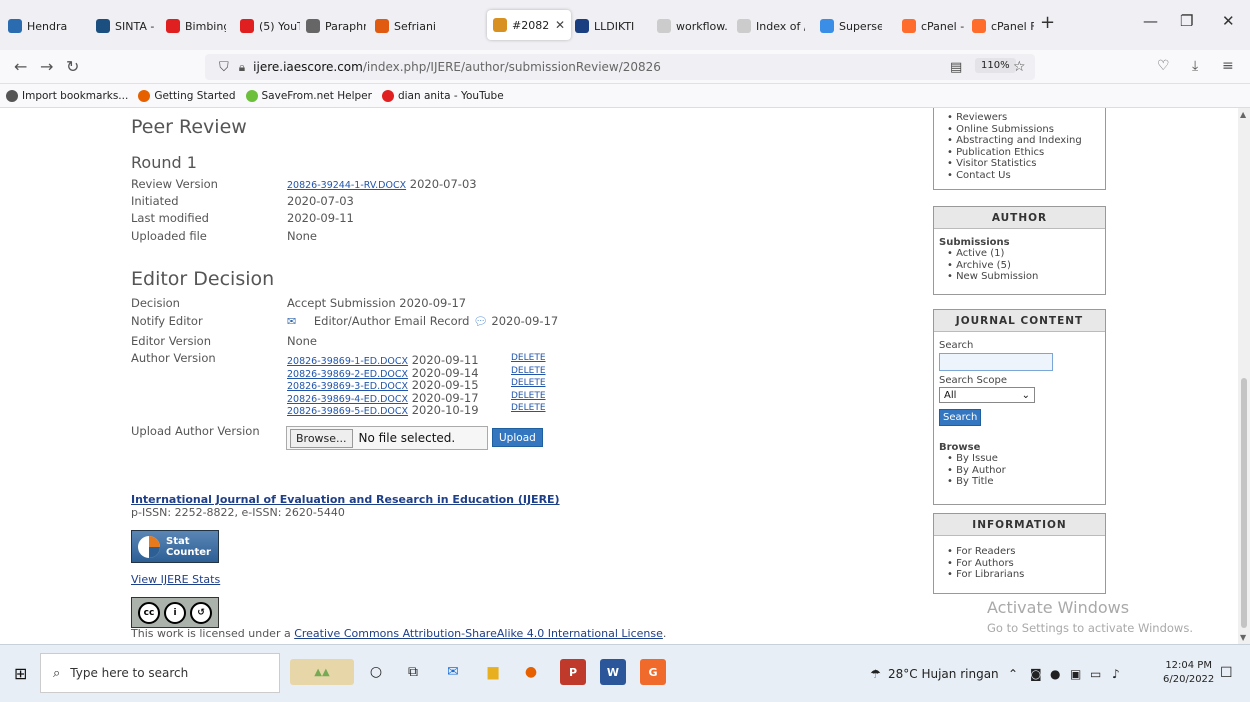 The image size is (1250, 702). I want to click on bookmark-item: Getting Started, so click(187, 95).